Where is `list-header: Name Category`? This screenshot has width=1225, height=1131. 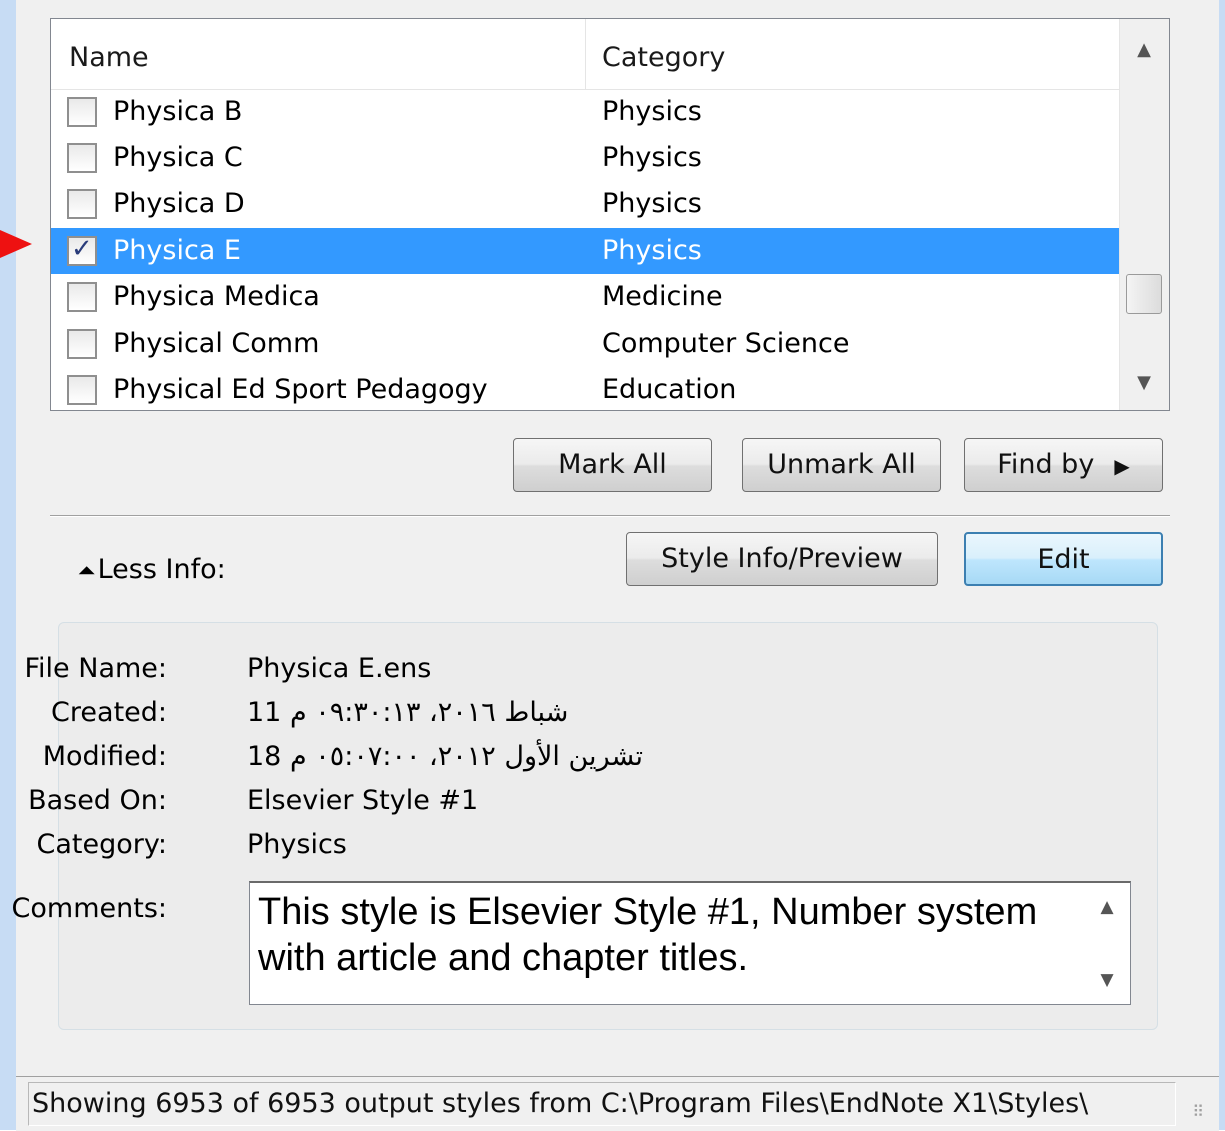
list-header: Name Category is located at coordinates (585, 54).